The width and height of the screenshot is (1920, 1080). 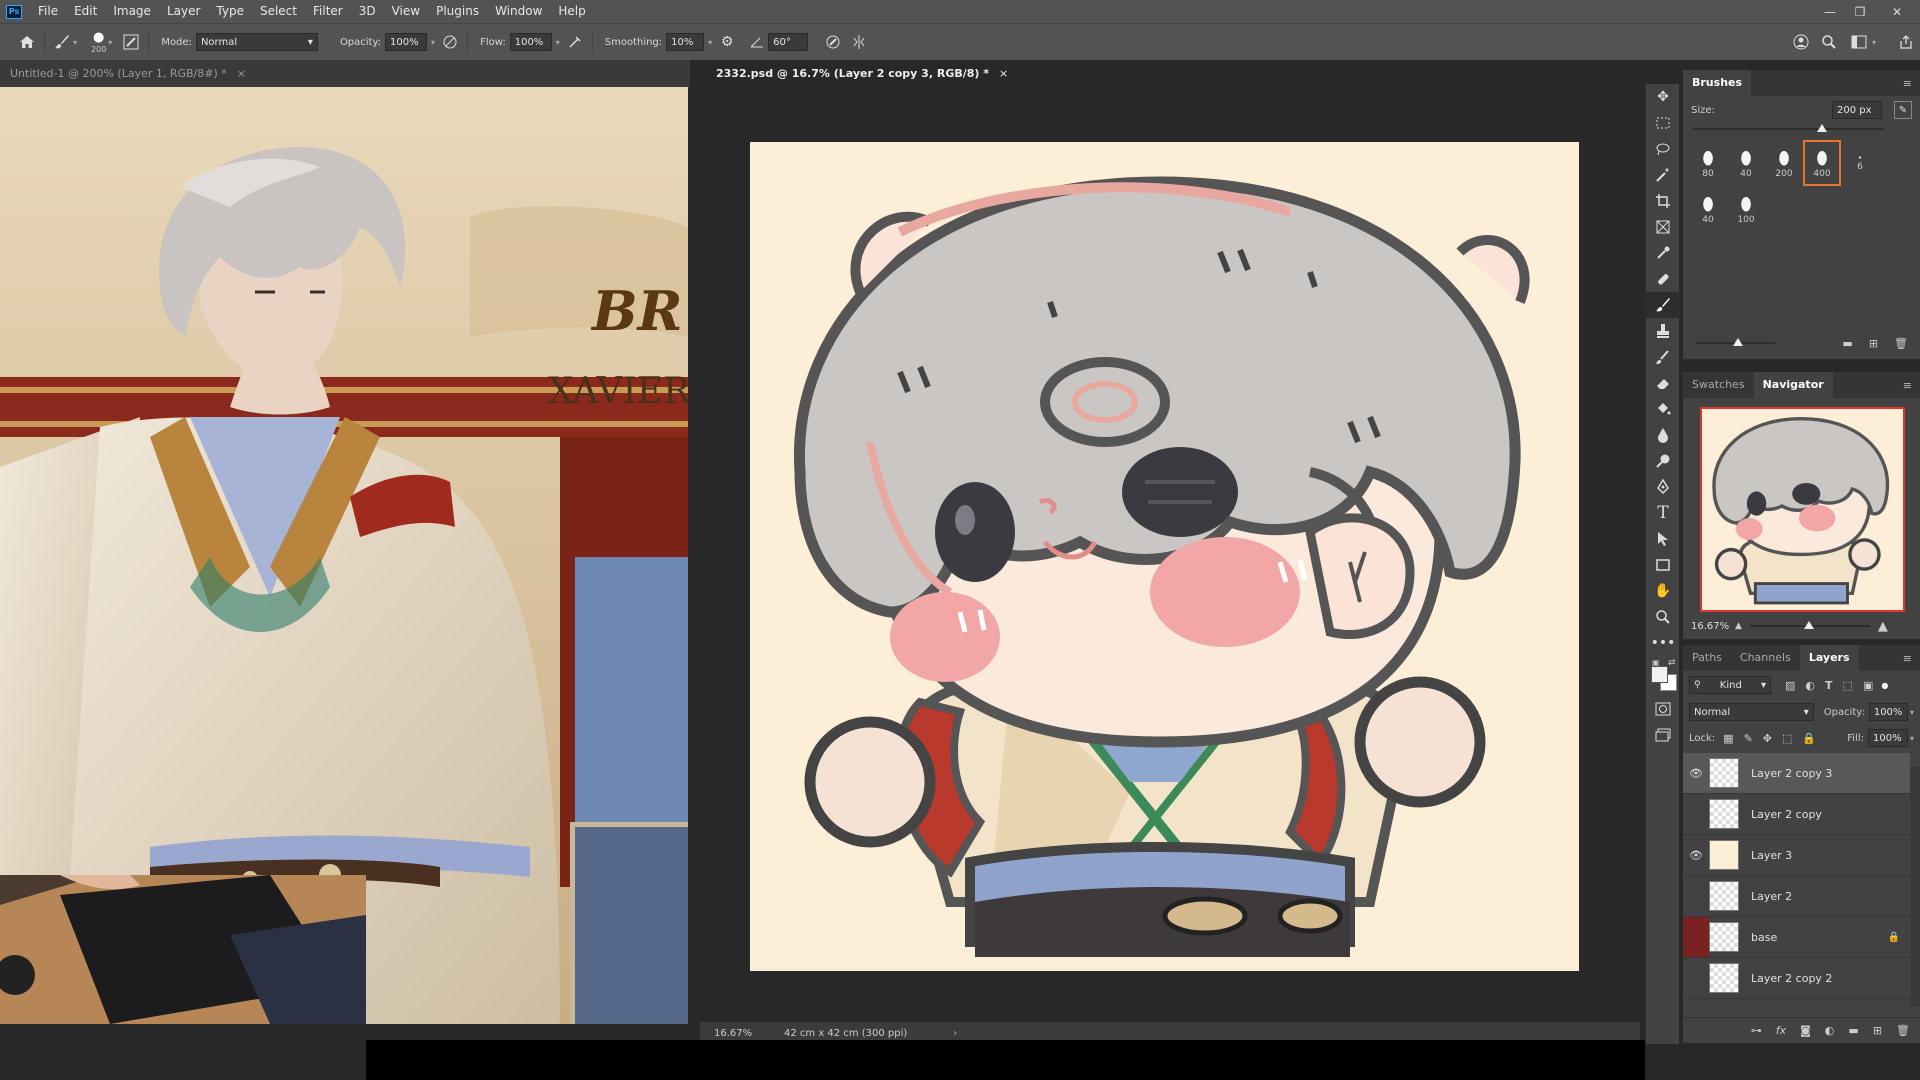 What do you see at coordinates (1663, 383) in the screenshot?
I see `eraser-tool-icon` at bounding box center [1663, 383].